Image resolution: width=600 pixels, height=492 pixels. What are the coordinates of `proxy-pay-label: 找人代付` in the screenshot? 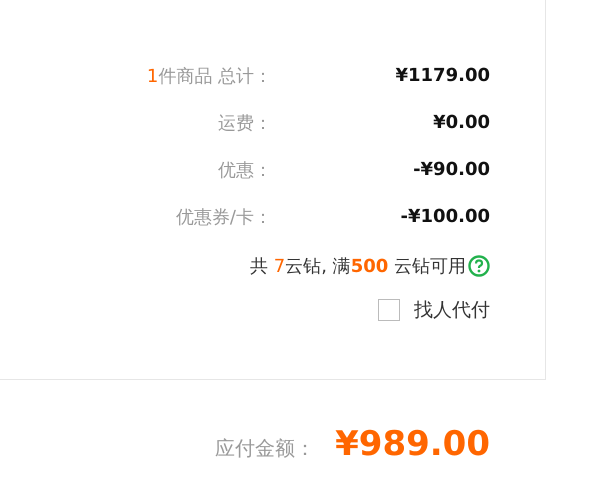 It's located at (452, 310).